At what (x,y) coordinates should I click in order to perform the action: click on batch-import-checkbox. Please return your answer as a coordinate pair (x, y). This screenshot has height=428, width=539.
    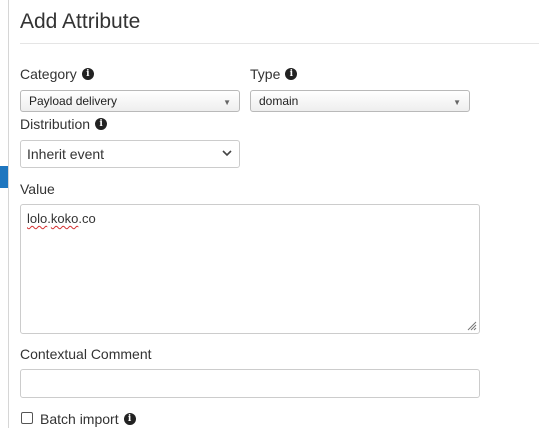
    Looking at the image, I should click on (27, 418).